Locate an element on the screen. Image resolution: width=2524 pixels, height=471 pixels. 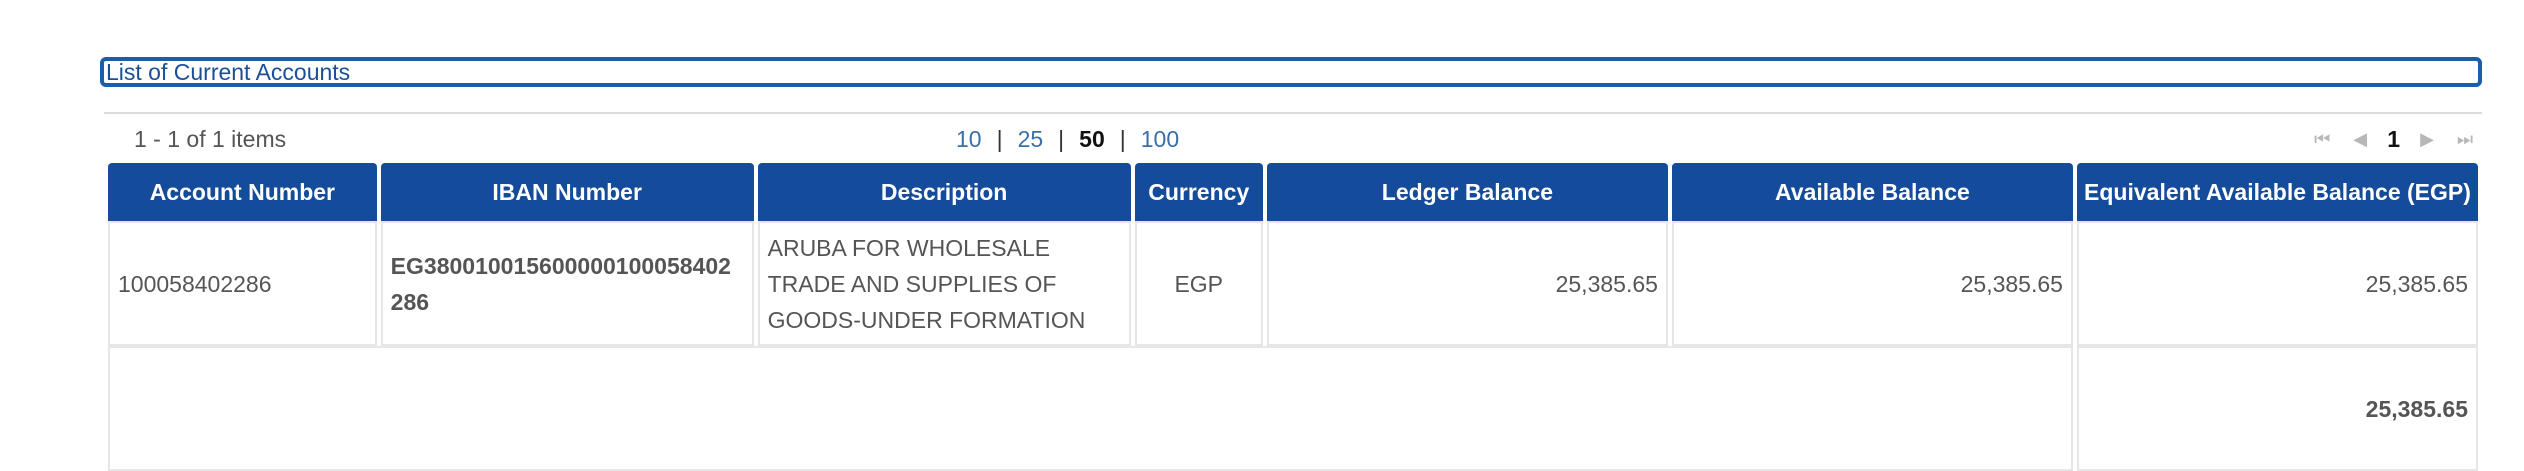
current-page-number: 1 is located at coordinates (2393, 139).